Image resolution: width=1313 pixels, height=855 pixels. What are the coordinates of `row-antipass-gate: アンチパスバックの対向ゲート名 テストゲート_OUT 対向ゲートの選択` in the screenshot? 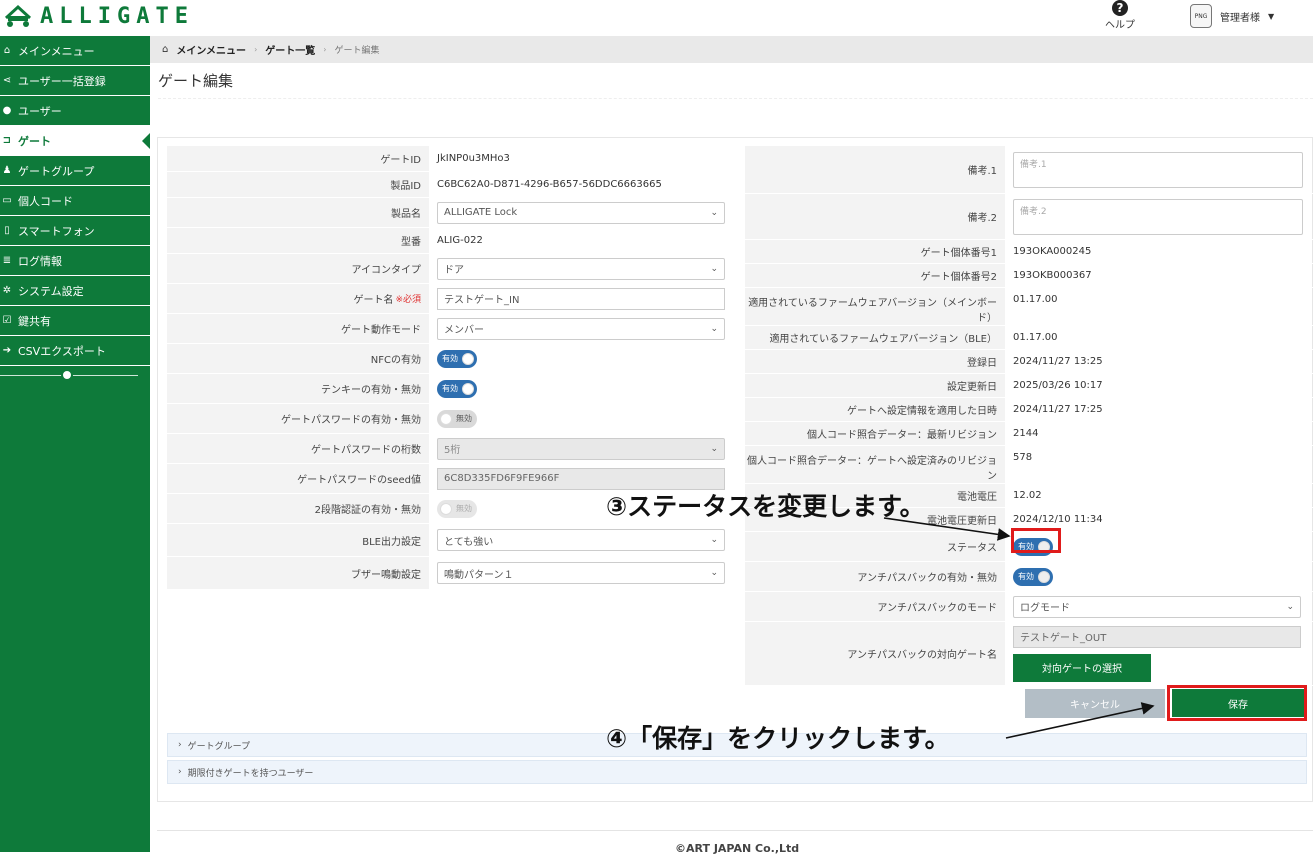 It's located at (1029, 654).